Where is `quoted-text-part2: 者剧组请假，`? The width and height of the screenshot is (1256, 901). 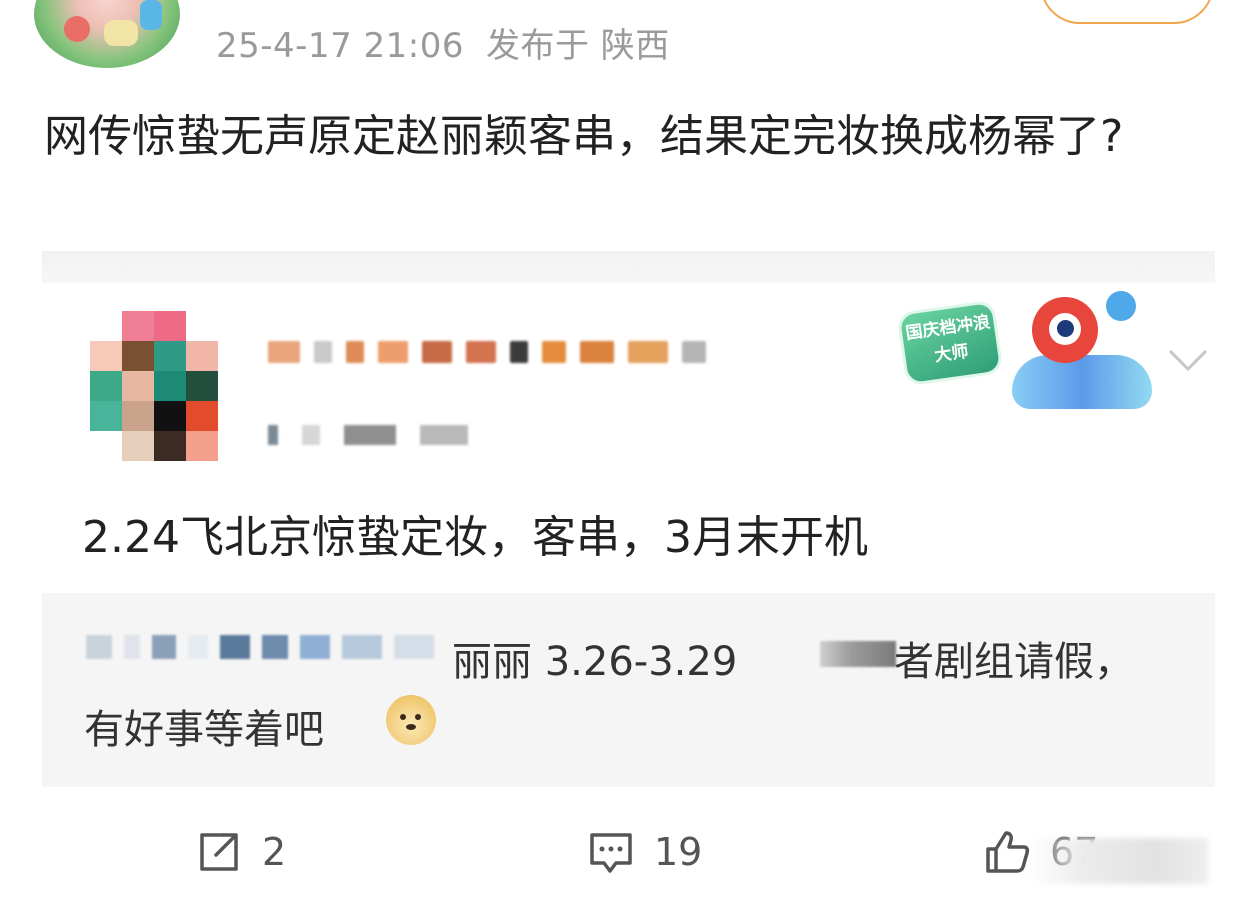
quoted-text-part2: 者剧组请假， is located at coordinates (1014, 662).